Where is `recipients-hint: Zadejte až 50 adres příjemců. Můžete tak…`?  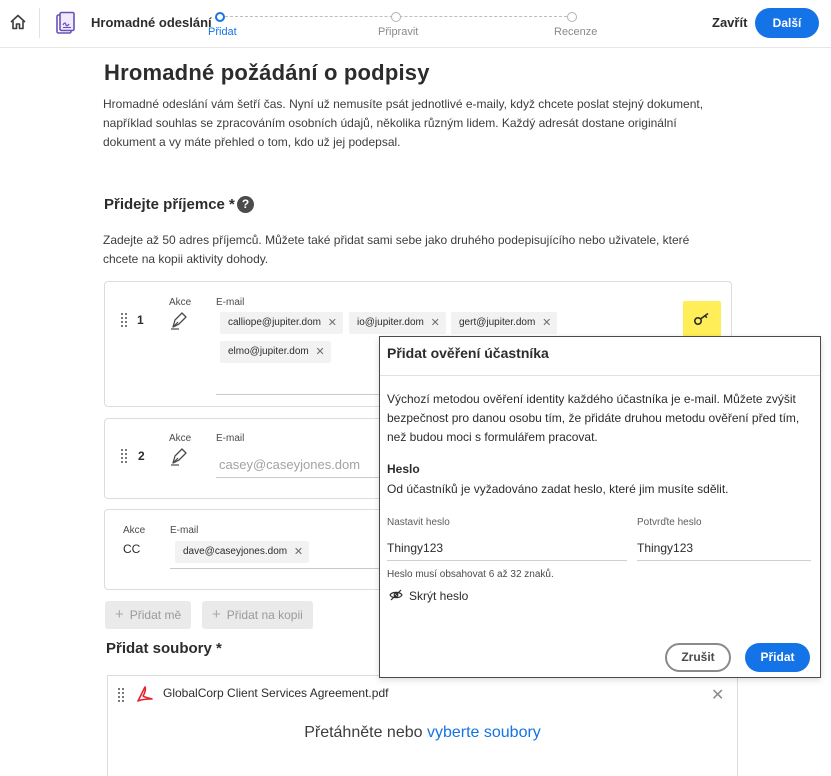
recipients-hint: Zadejte až 50 adres příjemců. Můžete tak… is located at coordinates (396, 249).